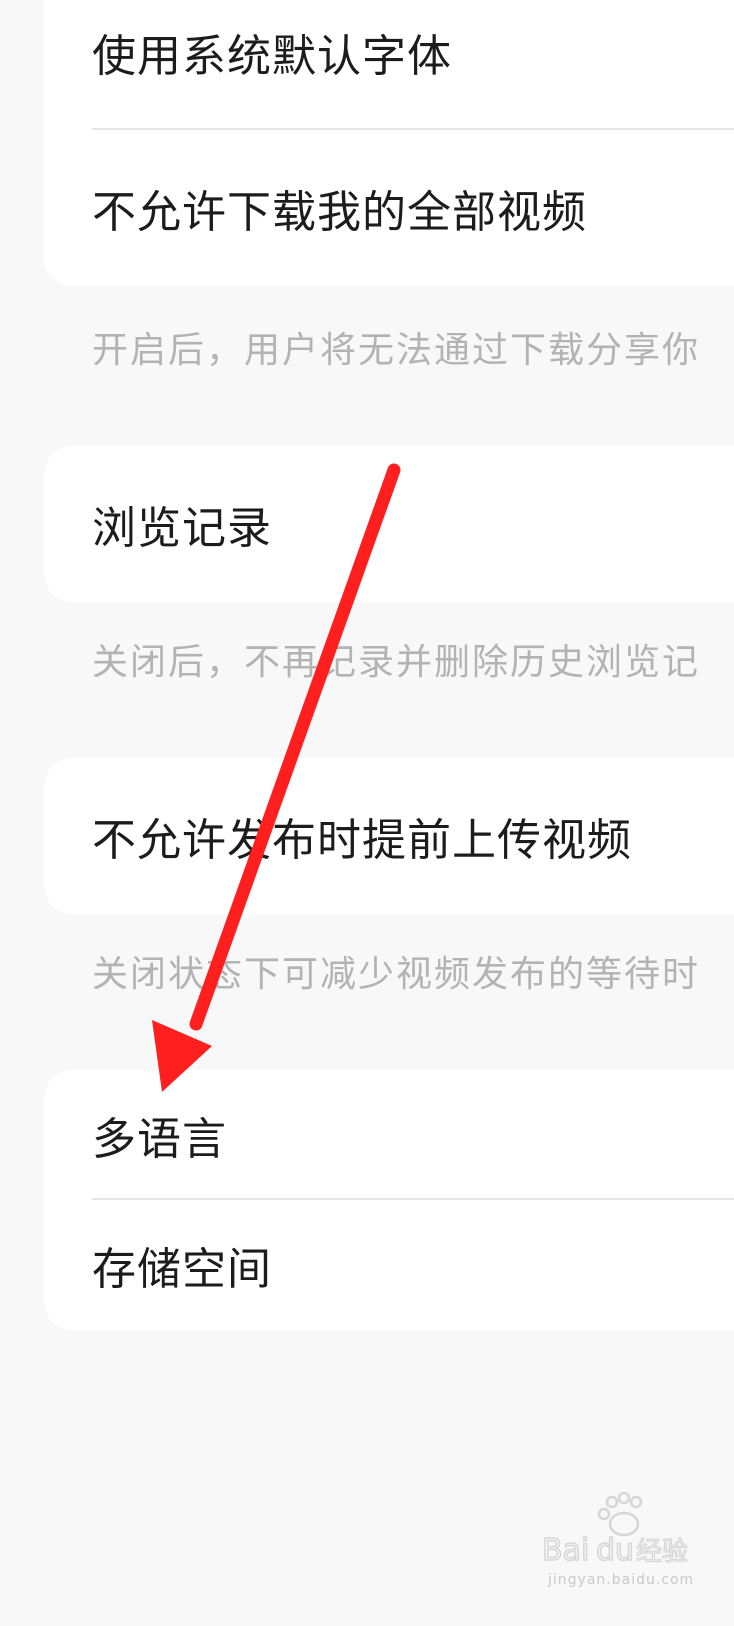 This screenshot has width=734, height=1626. Describe the element at coordinates (565, 1550) in the screenshot. I see `svg-text: Bai` at that location.